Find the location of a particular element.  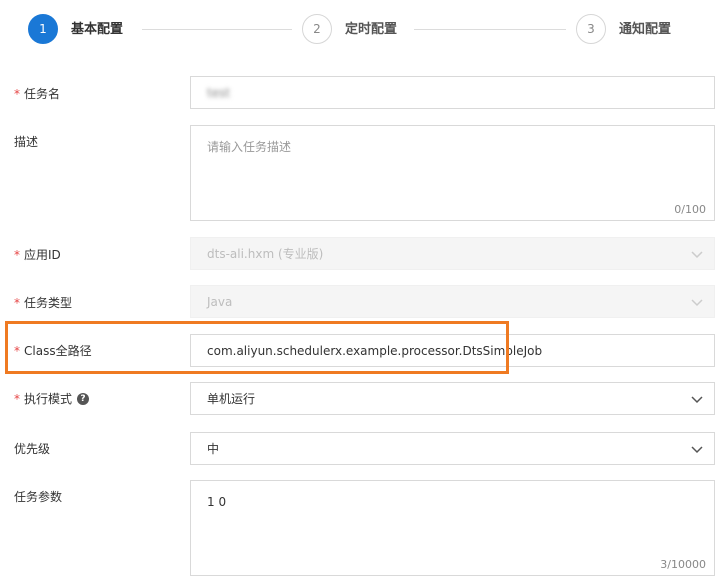

task-type-label-text: 任务类型 is located at coordinates (48, 303).